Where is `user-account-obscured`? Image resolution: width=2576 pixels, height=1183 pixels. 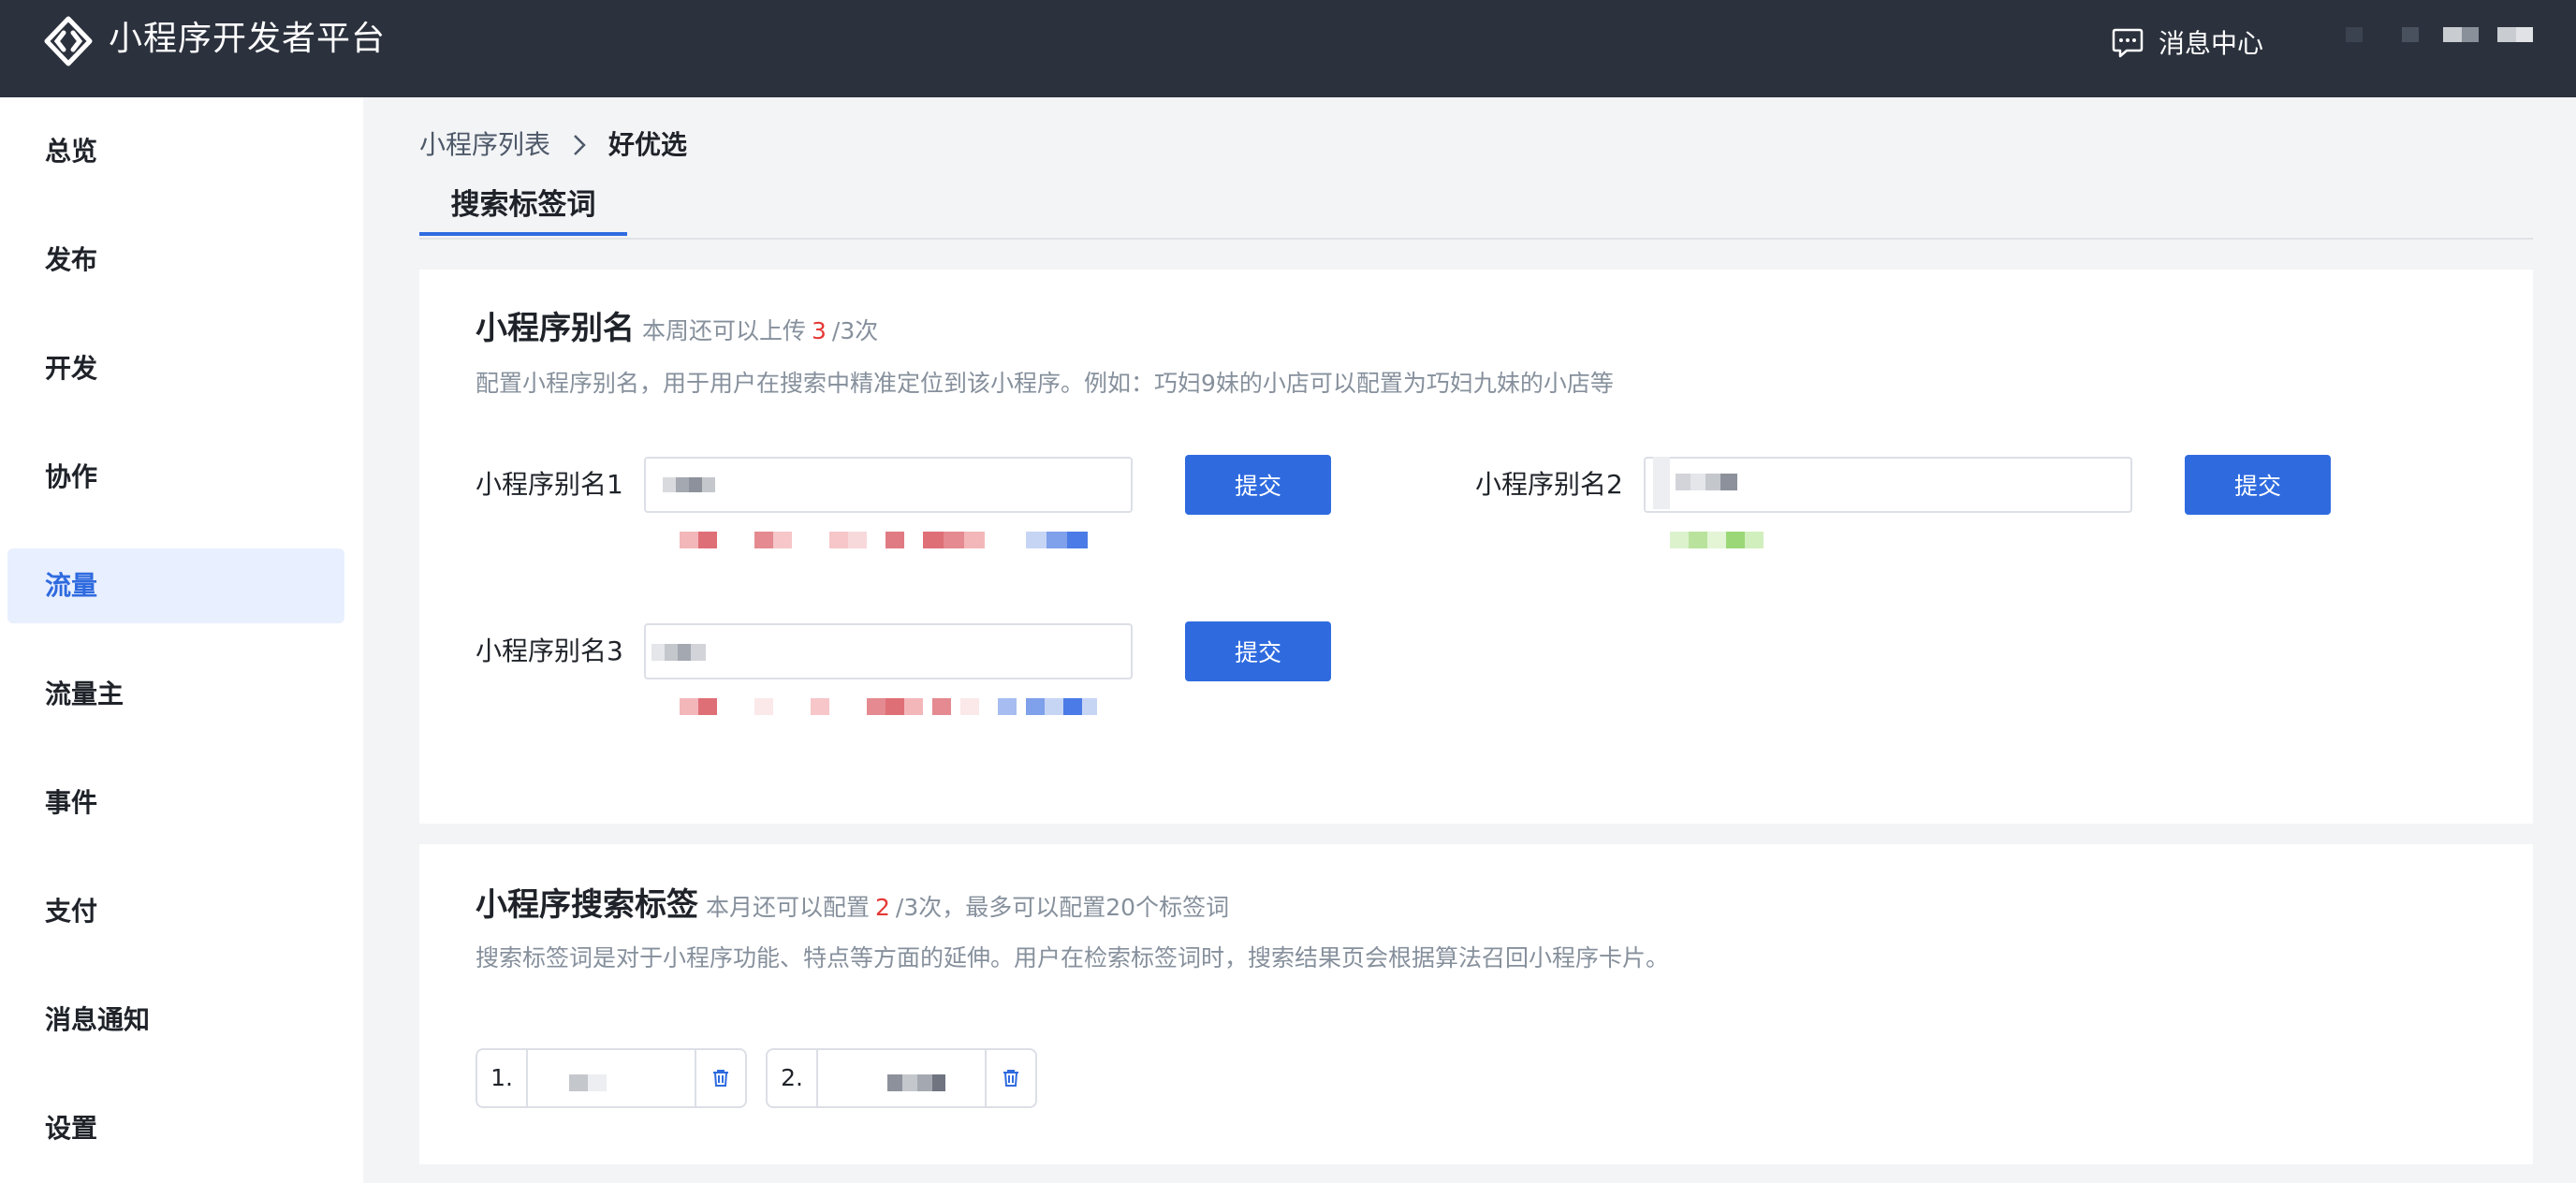
user-account-obscured is located at coordinates (2440, 34).